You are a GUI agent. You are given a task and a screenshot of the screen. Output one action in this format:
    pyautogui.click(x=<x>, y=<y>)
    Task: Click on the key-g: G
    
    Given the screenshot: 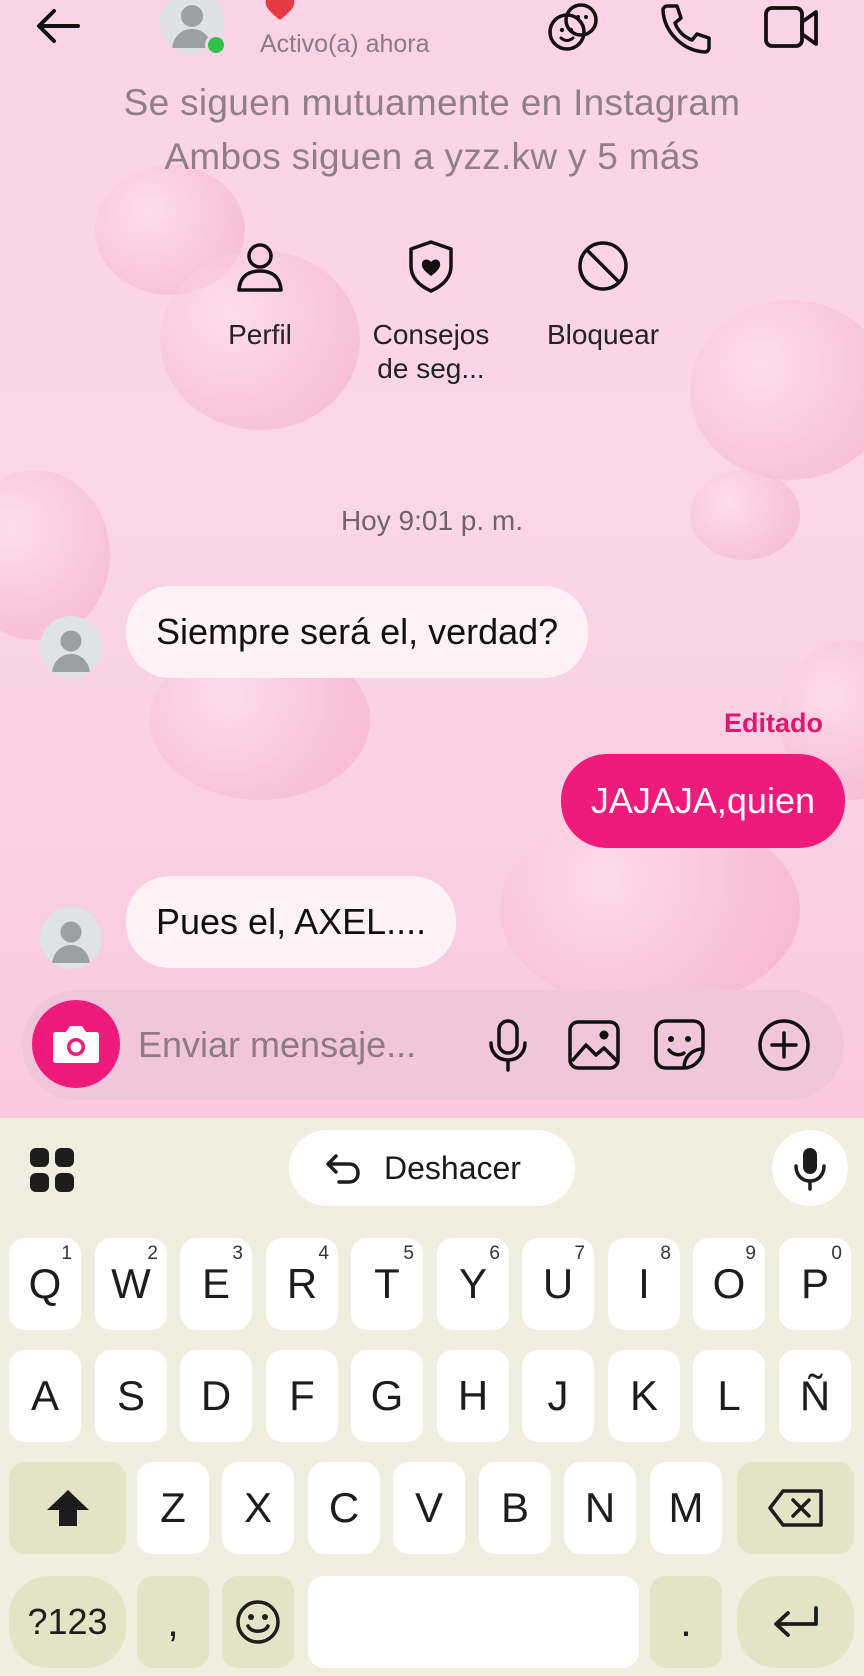 What is the action you would take?
    pyautogui.click(x=387, y=1396)
    